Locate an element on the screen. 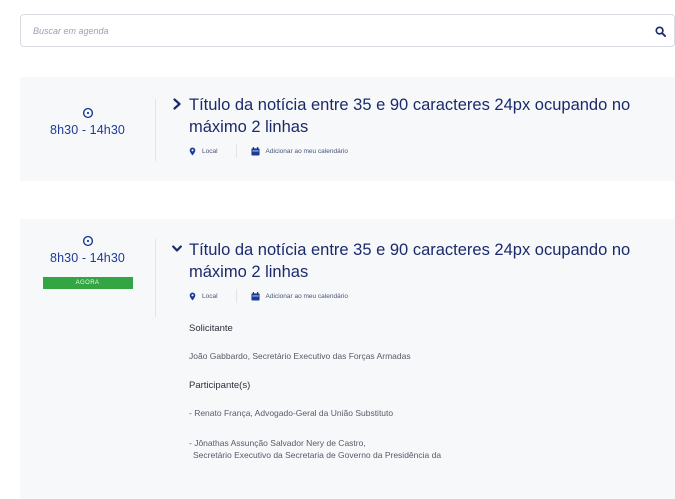 Image resolution: width=675 pixels, height=499 pixels. chevron-down-icon is located at coordinates (177, 249).